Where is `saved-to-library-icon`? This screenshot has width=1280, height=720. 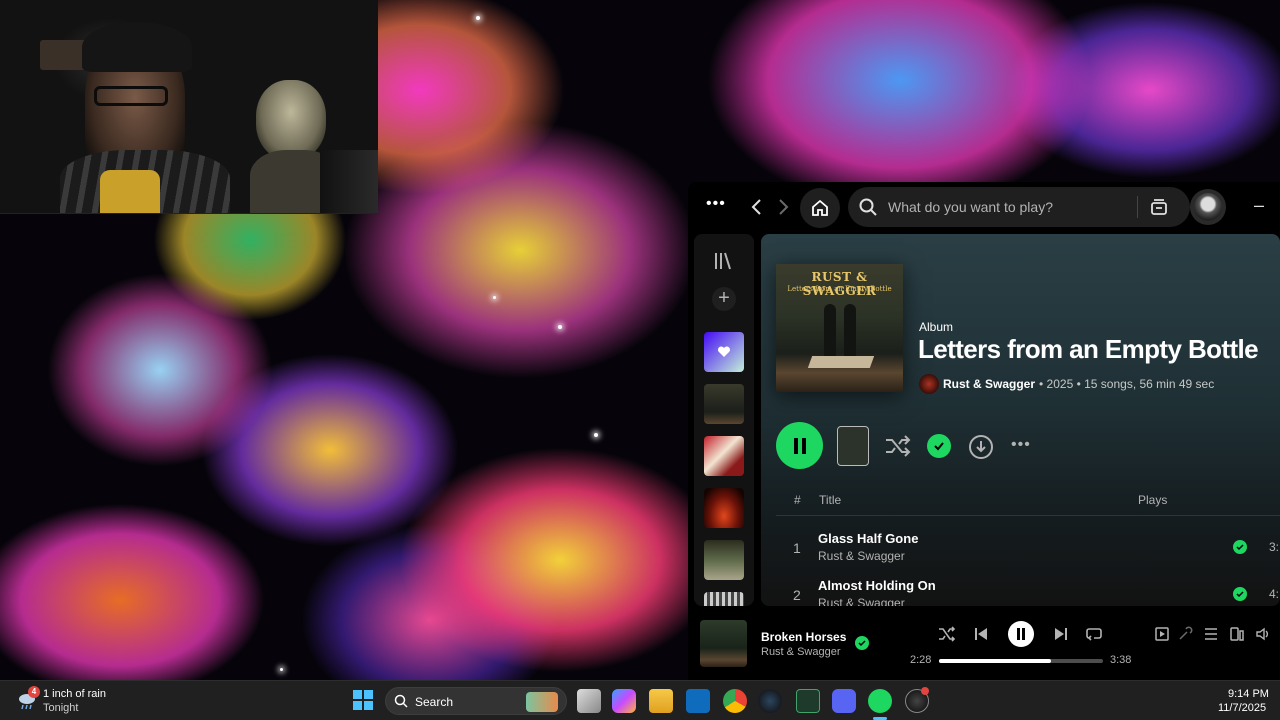
saved-to-library-icon is located at coordinates (939, 446).